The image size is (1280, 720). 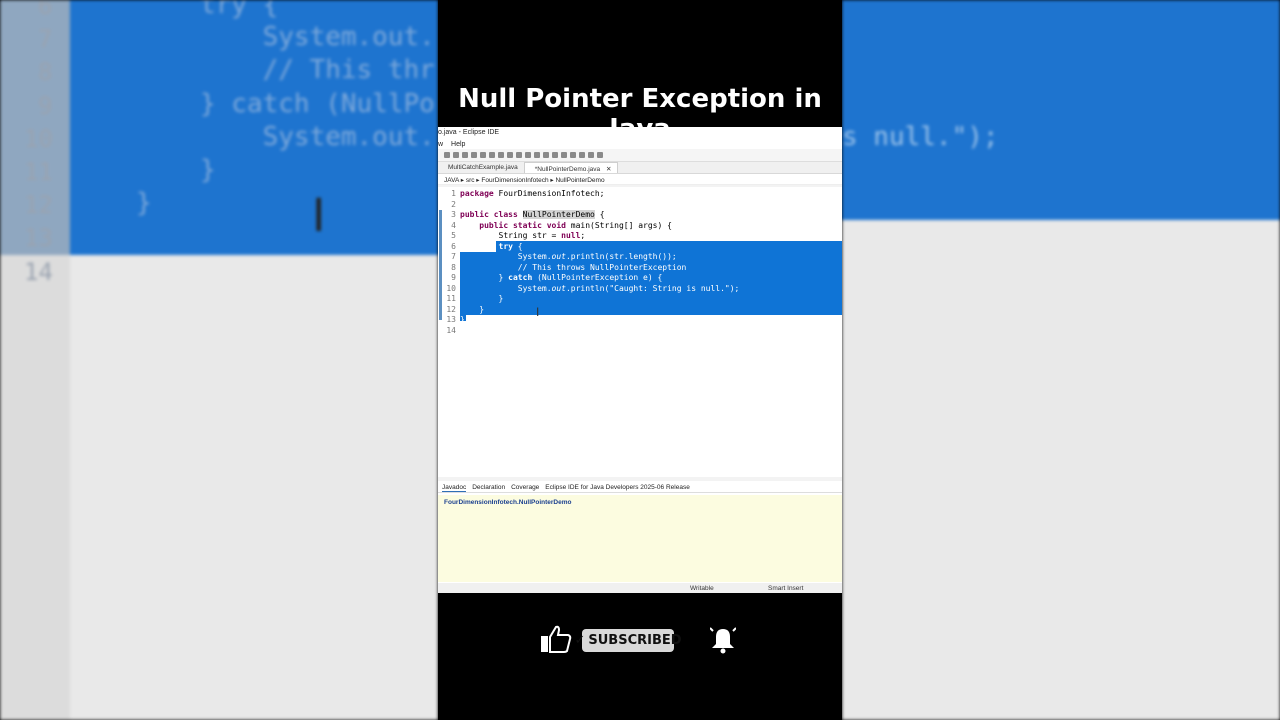 I want to click on toolbar, so click(x=640, y=155).